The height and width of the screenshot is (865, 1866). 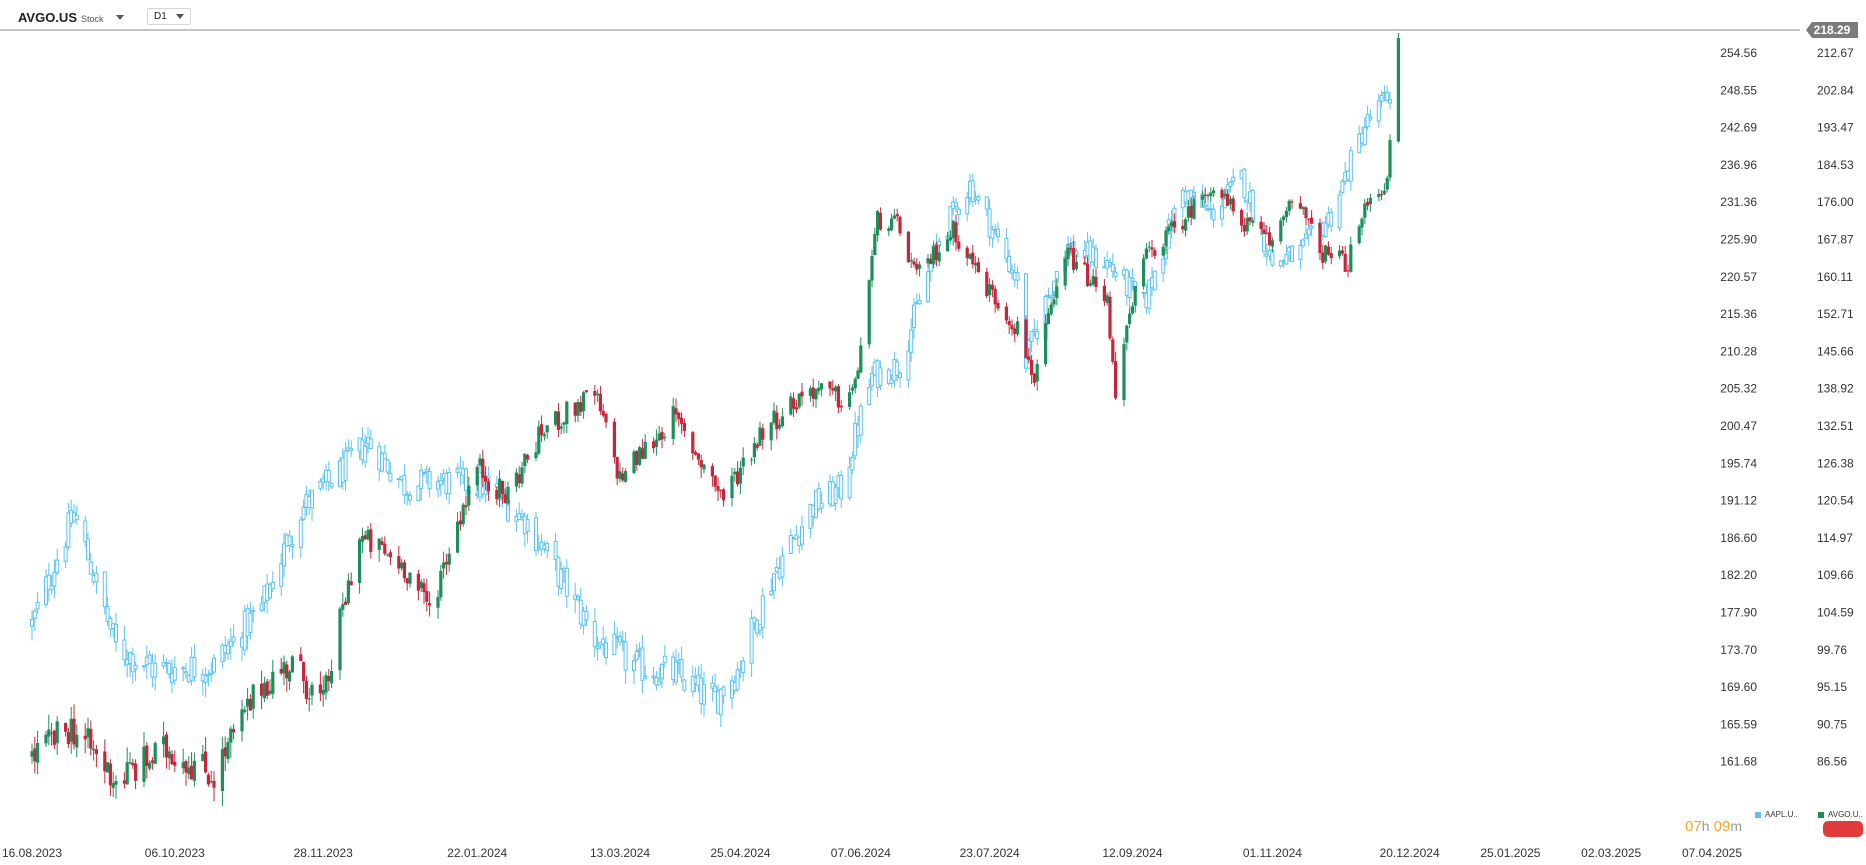 I want to click on right-axis-tick: 99.76, so click(x=1832, y=650).